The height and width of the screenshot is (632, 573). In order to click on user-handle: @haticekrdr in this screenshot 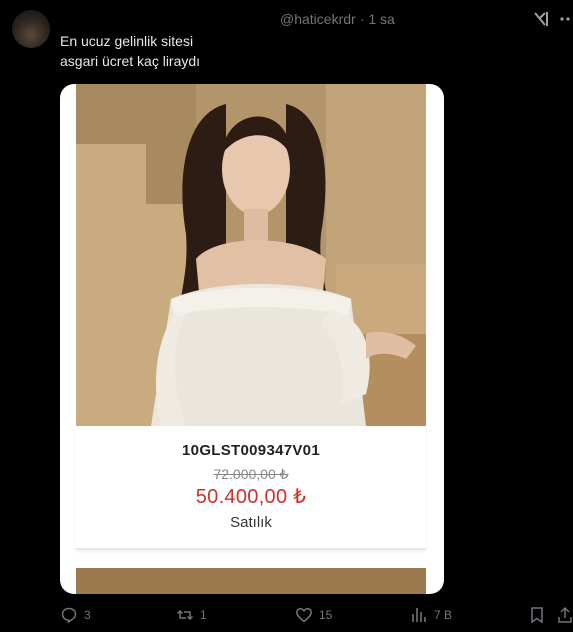, I will do `click(318, 19)`.